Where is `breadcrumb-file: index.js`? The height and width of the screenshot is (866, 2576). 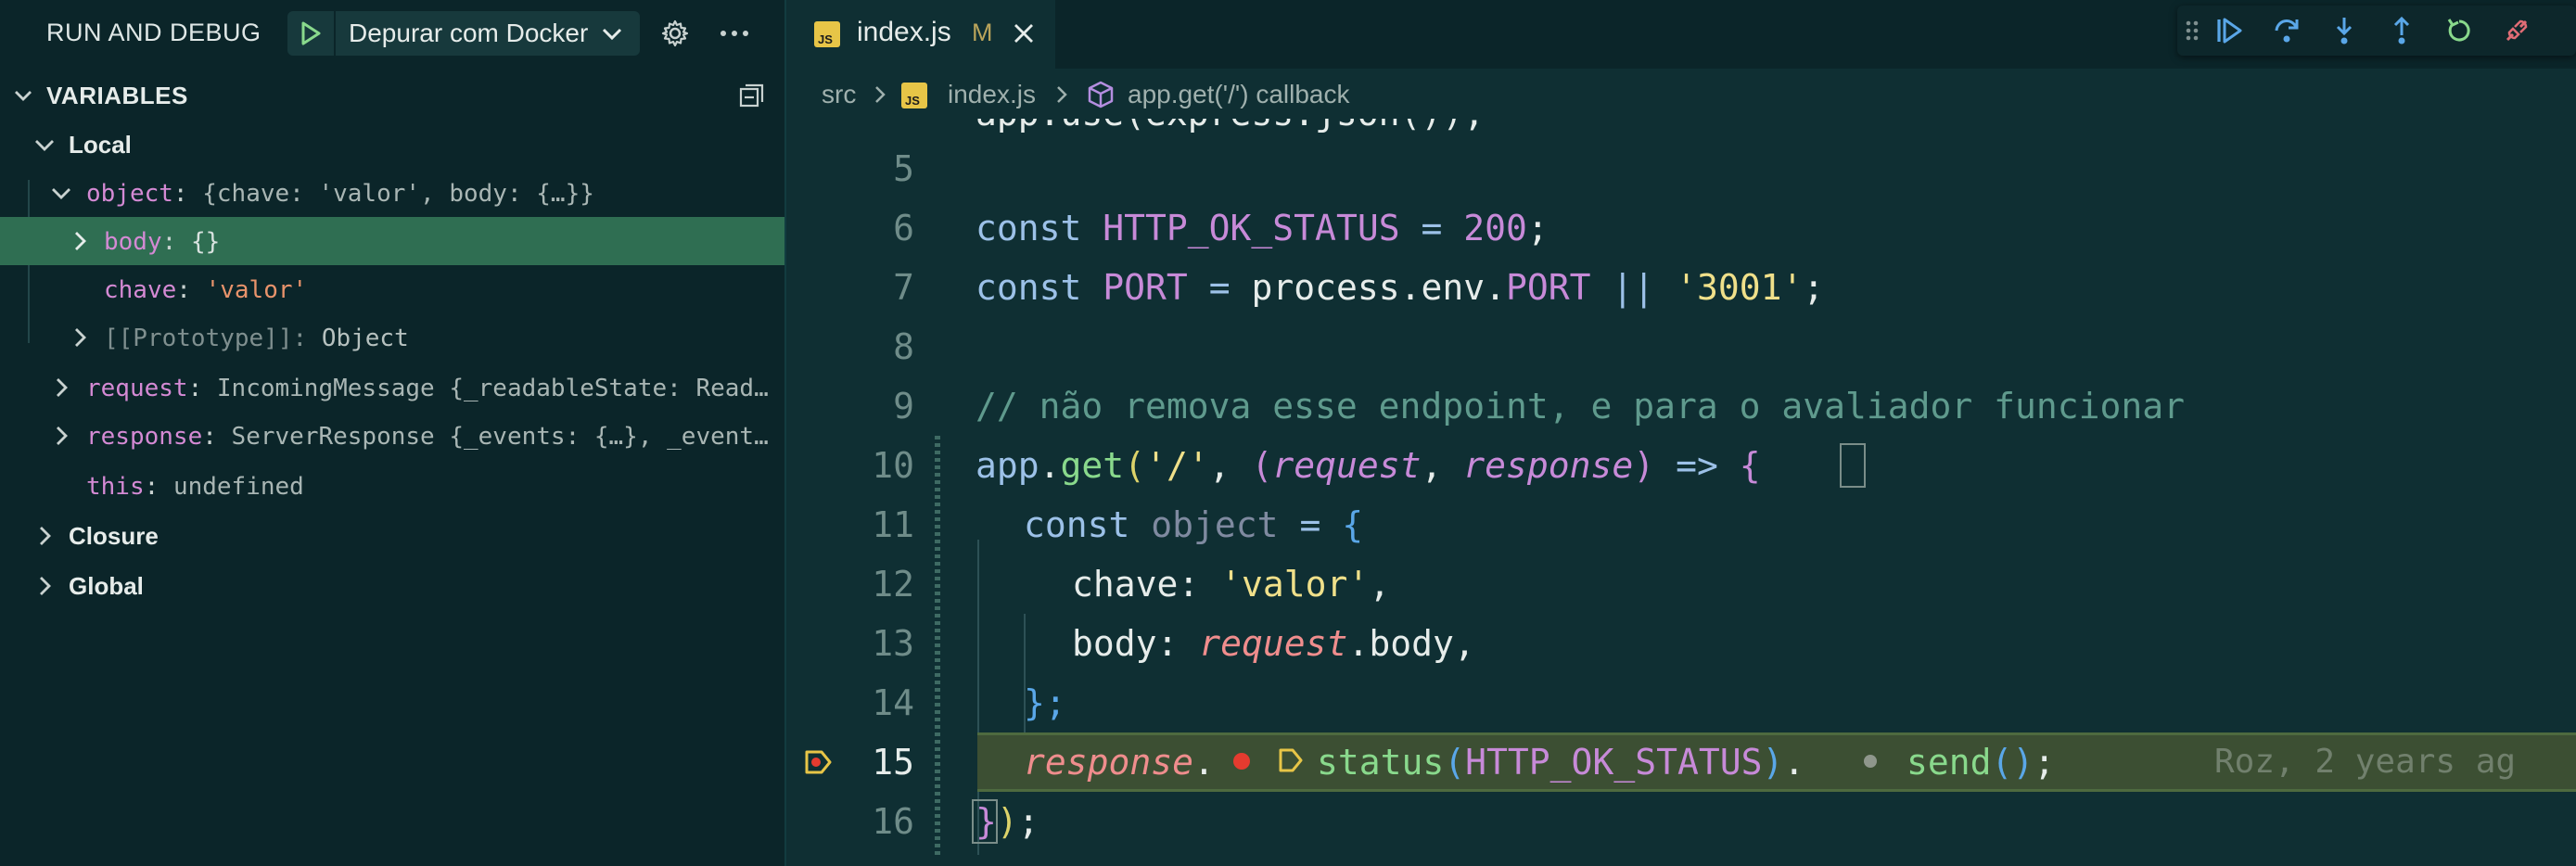
breadcrumb-file: index.js is located at coordinates (992, 94).